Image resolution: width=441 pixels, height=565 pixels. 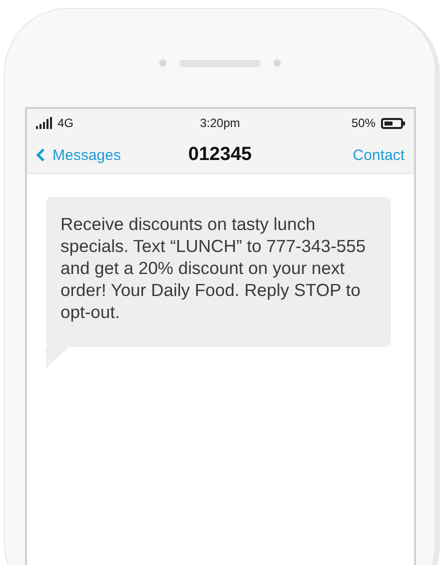 I want to click on clock-time: 3:20pm, so click(x=220, y=123).